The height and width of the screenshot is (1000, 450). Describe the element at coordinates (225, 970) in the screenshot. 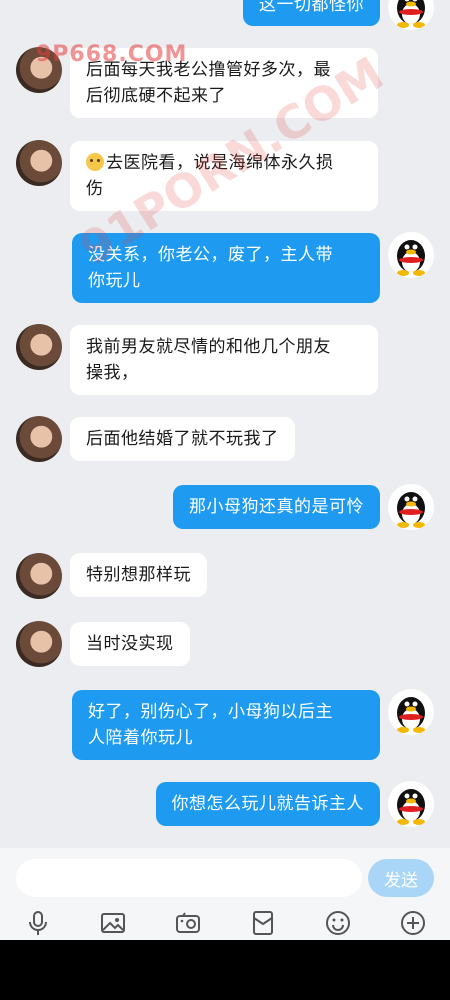

I see `system-navigation-area` at that location.